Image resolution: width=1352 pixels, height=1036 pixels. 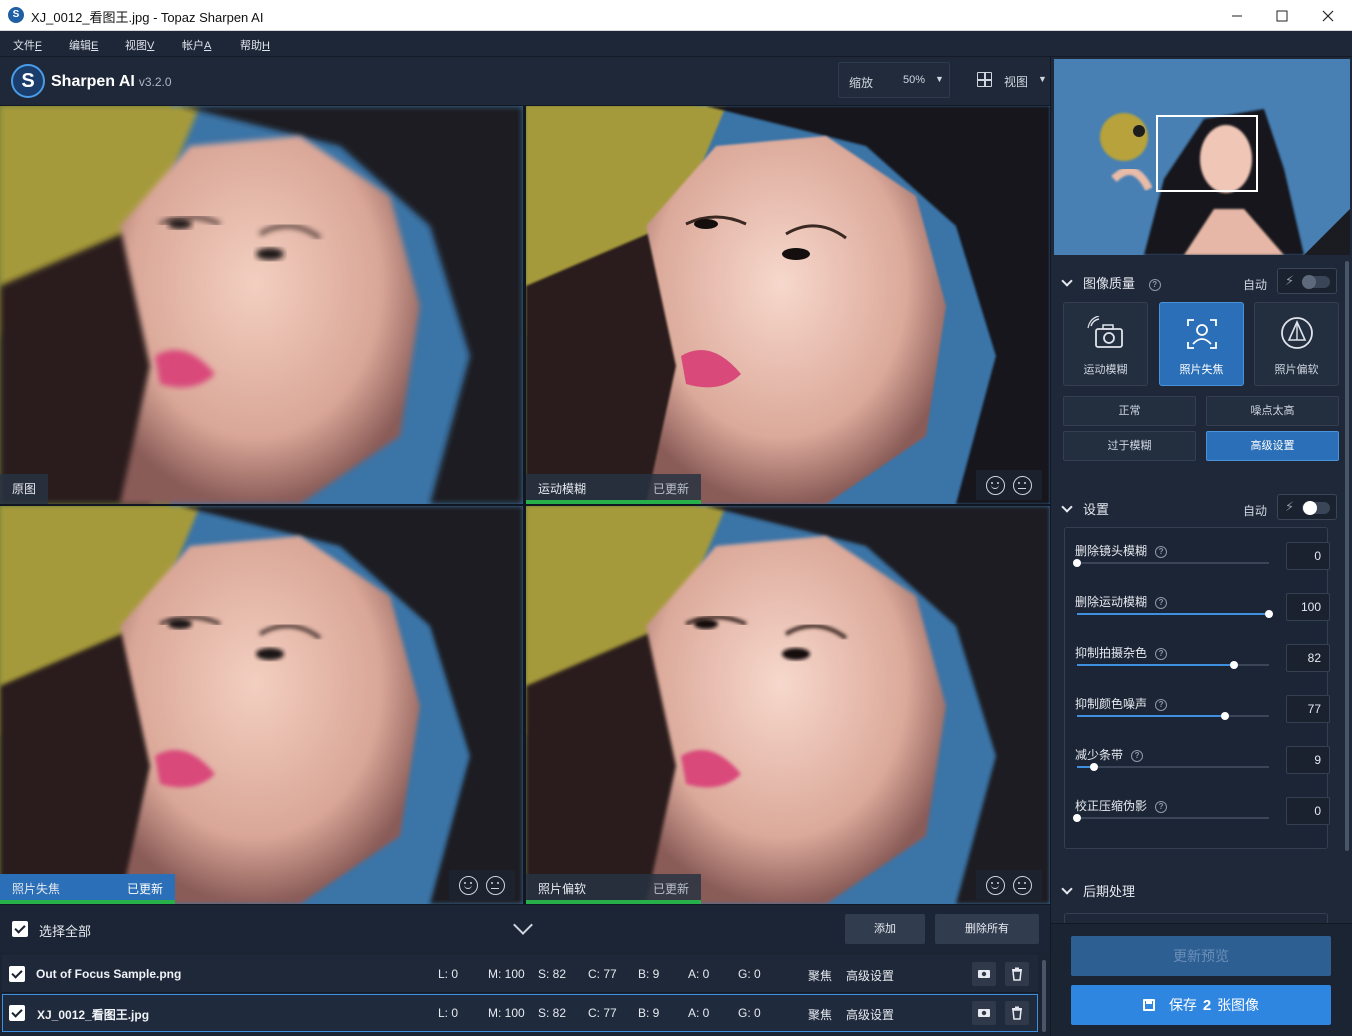 What do you see at coordinates (87, 889) in the screenshot?
I see `pane-label-focus: 照片失焦 已更新` at bounding box center [87, 889].